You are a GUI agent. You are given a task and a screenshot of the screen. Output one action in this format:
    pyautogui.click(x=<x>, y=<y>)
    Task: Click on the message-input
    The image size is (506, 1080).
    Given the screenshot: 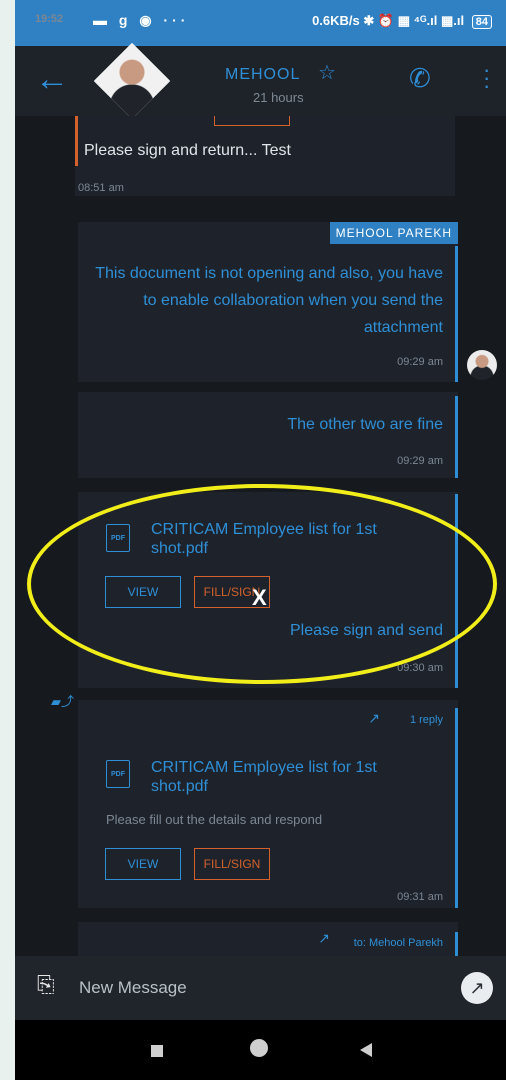 What is the action you would take?
    pyautogui.click(x=259, y=988)
    